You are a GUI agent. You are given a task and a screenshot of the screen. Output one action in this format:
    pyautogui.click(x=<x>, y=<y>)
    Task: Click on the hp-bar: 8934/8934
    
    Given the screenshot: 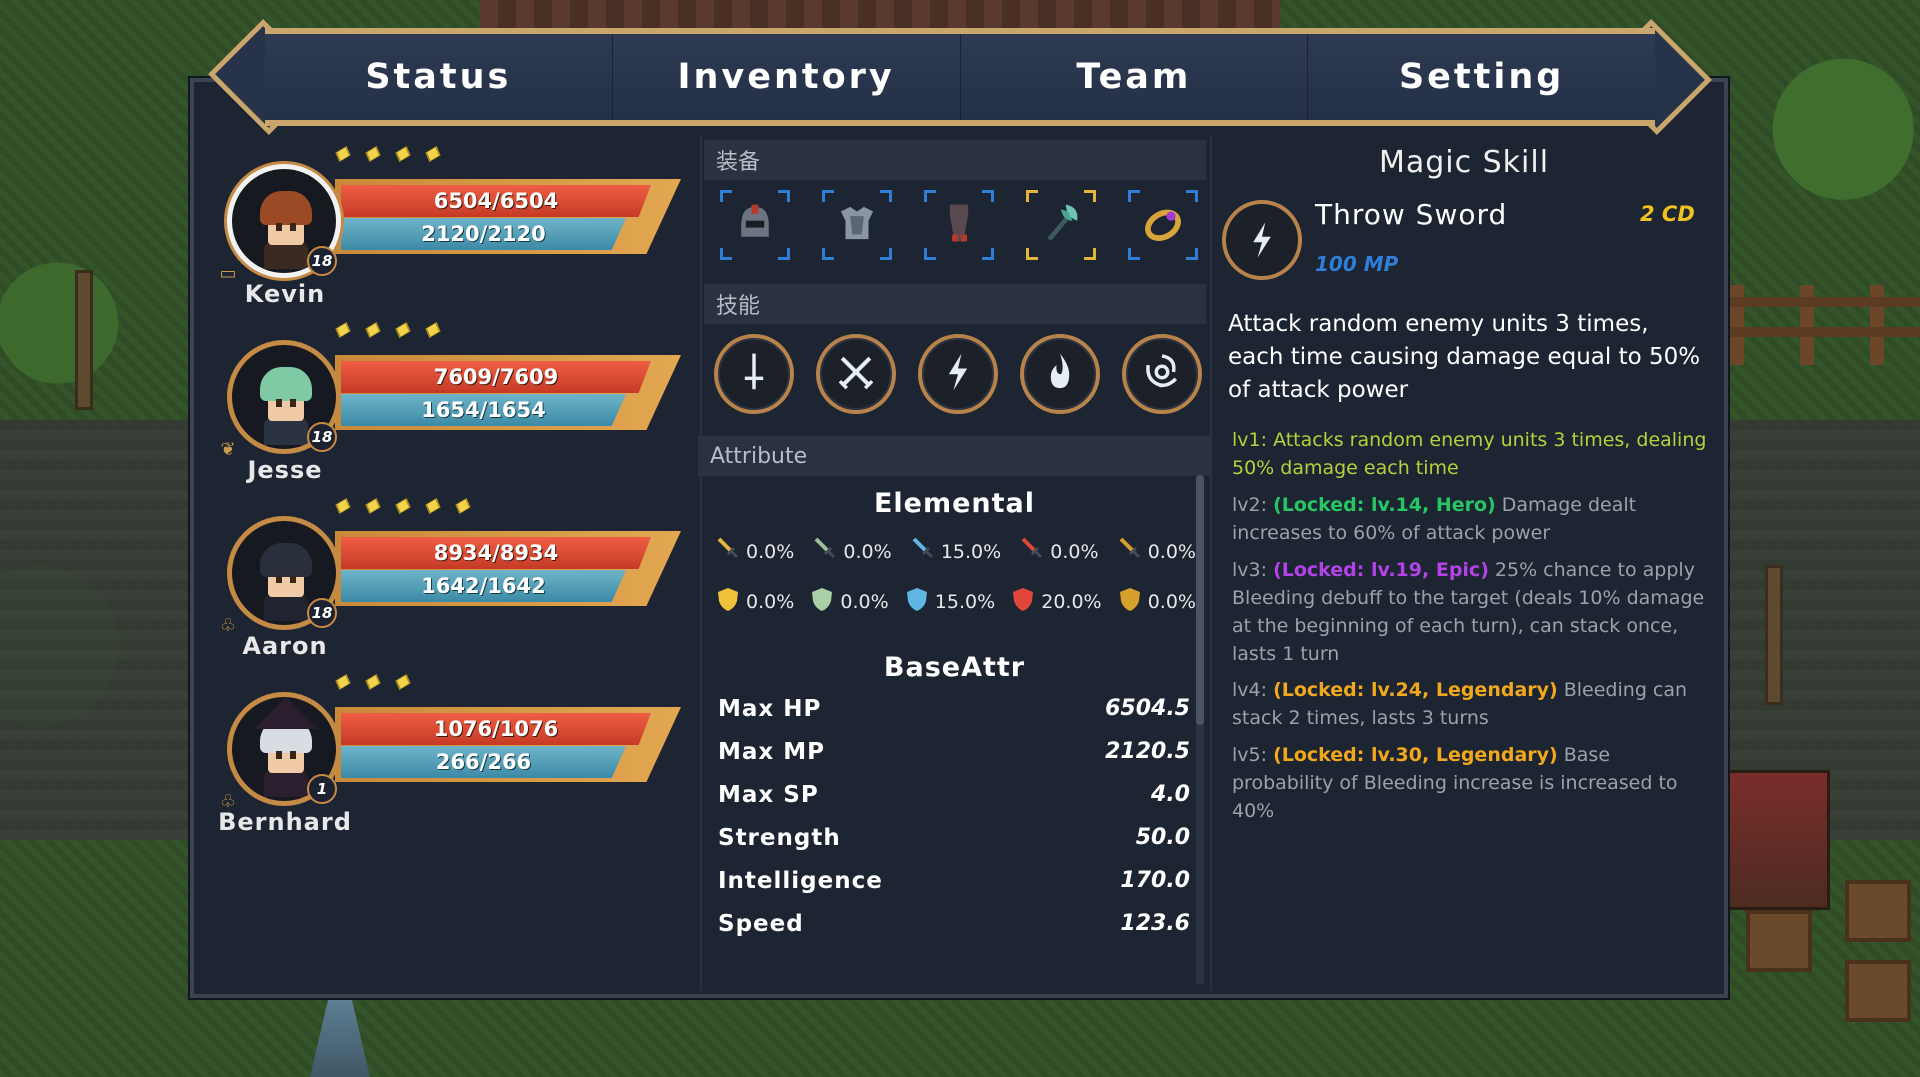 What is the action you would take?
    pyautogui.click(x=496, y=553)
    